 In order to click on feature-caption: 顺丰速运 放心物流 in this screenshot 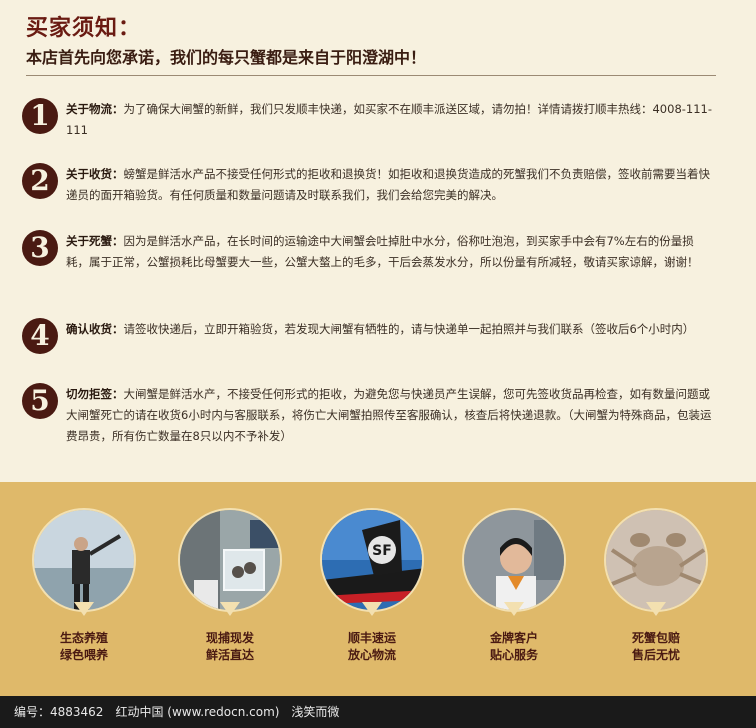, I will do `click(371, 646)`.